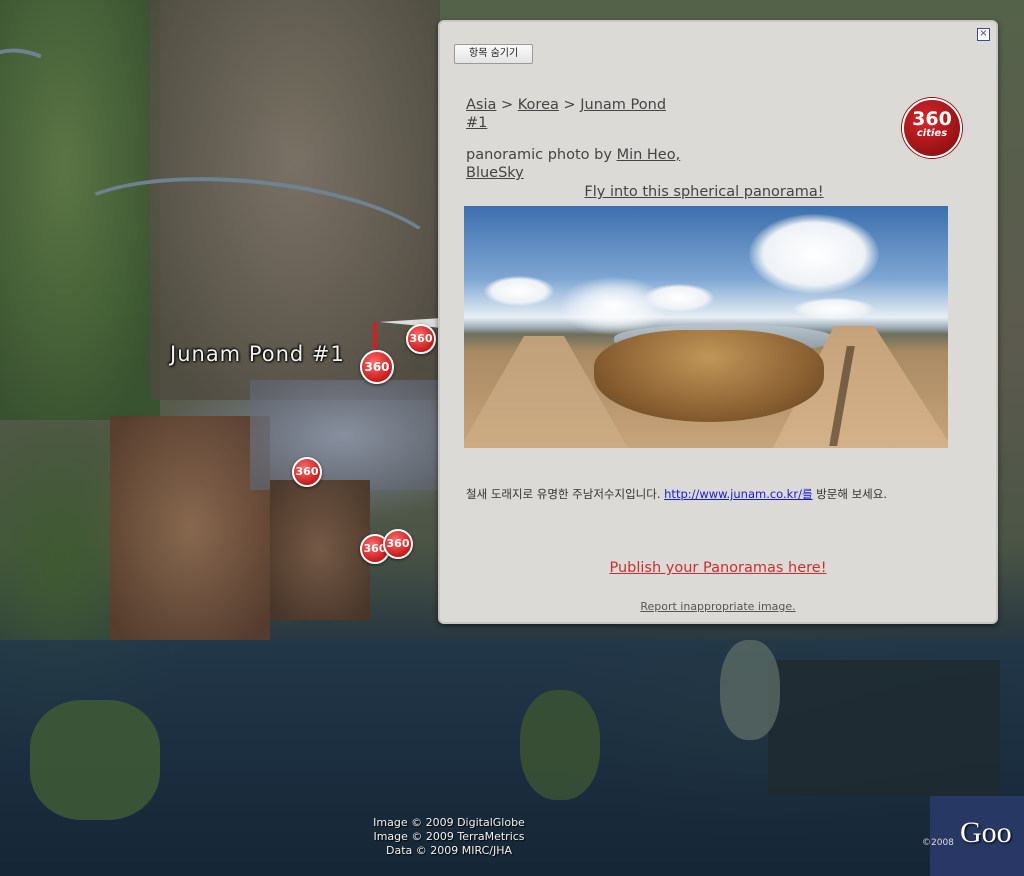 The width and height of the screenshot is (1024, 876). What do you see at coordinates (377, 367) in the screenshot?
I see `panorama-marker-selected: 360` at bounding box center [377, 367].